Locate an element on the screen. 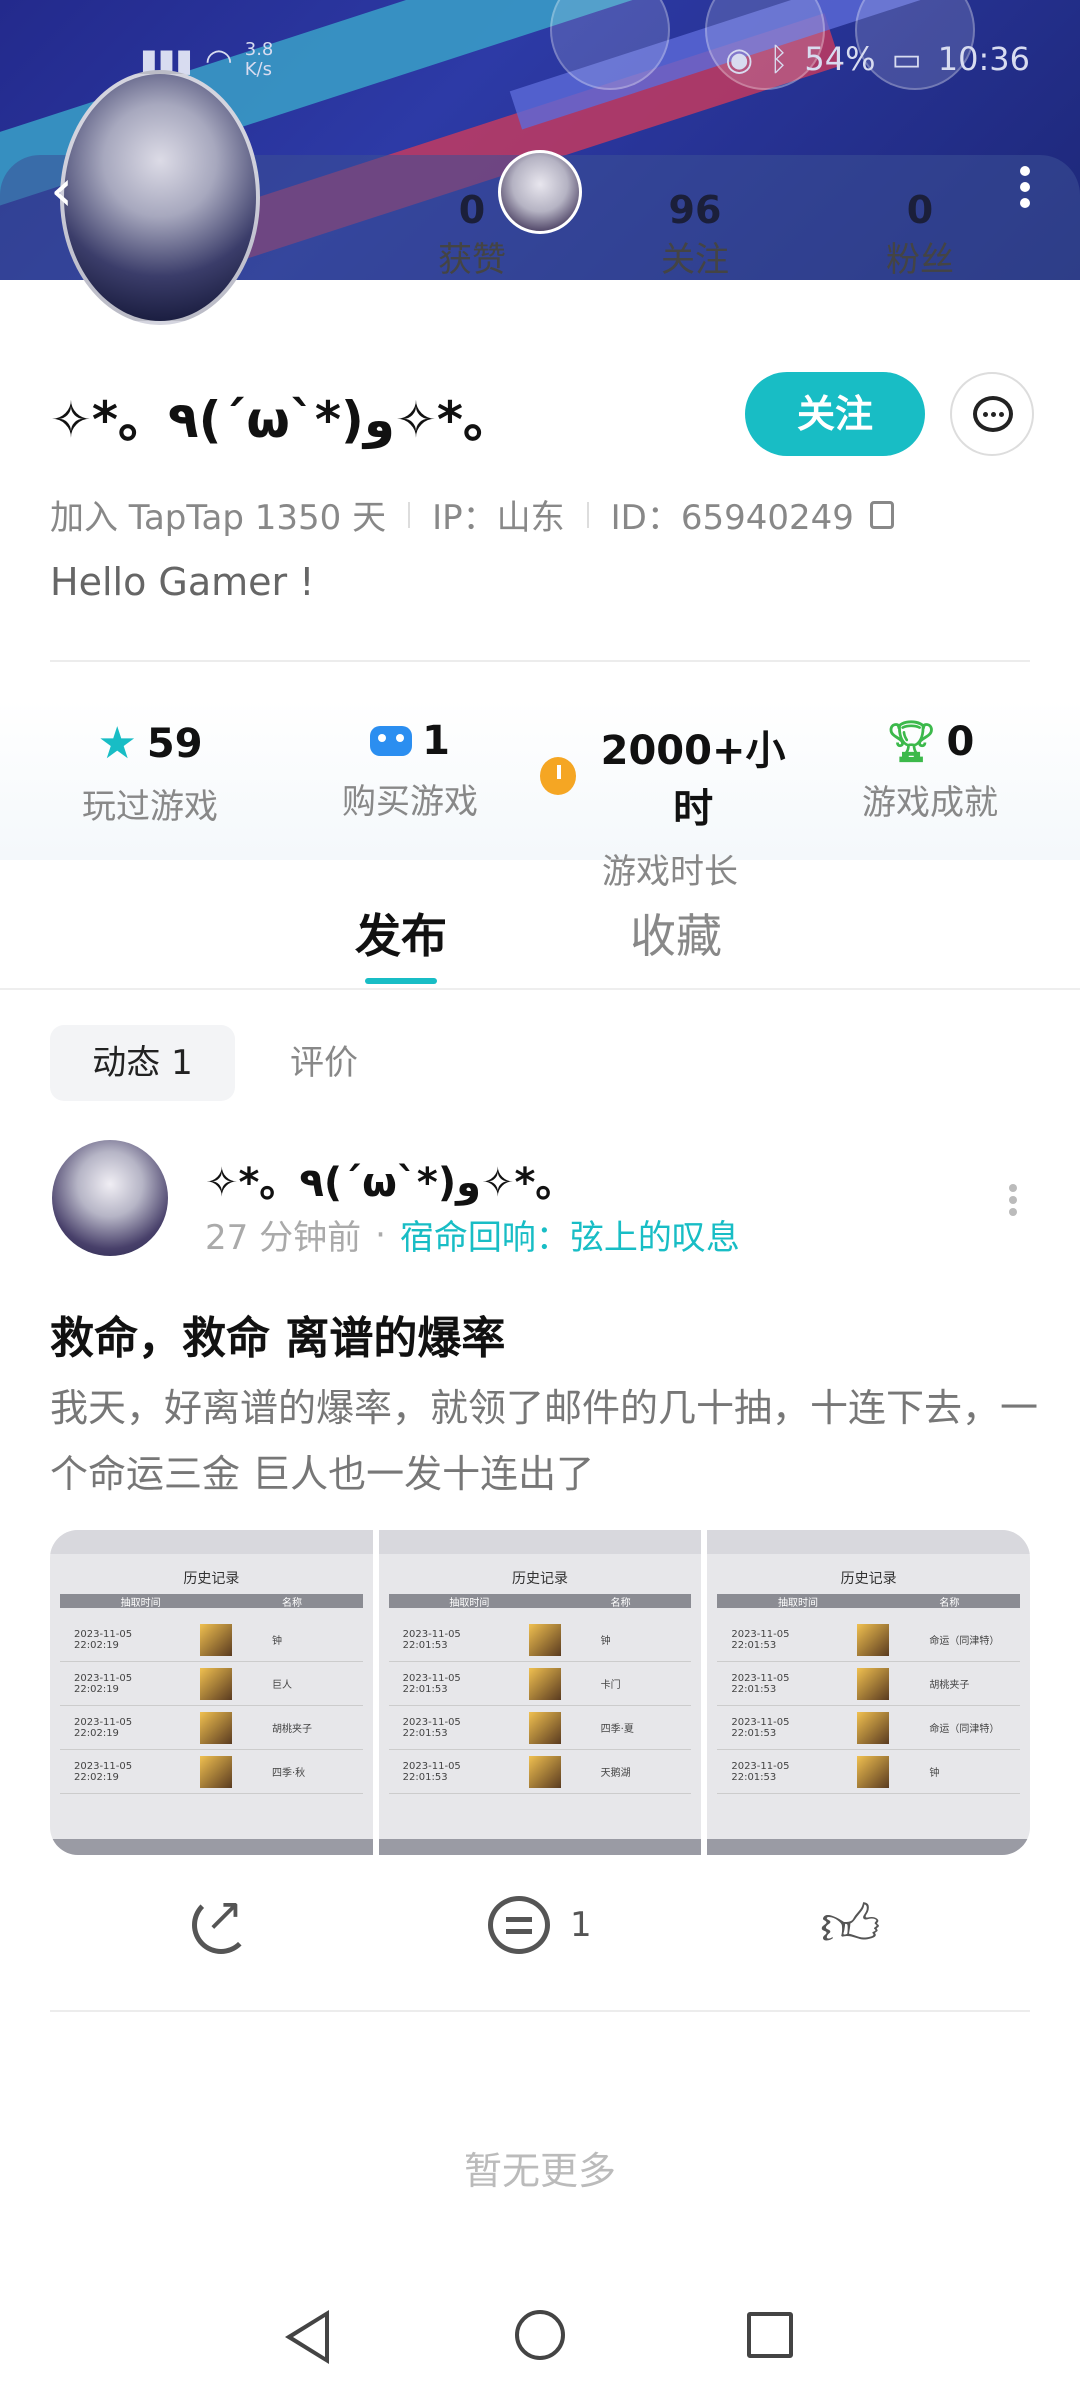 This screenshot has height=2400, width=1080. post-author: ✧*。٩(ˊωˋ*)و✧*。 is located at coordinates (390, 1179).